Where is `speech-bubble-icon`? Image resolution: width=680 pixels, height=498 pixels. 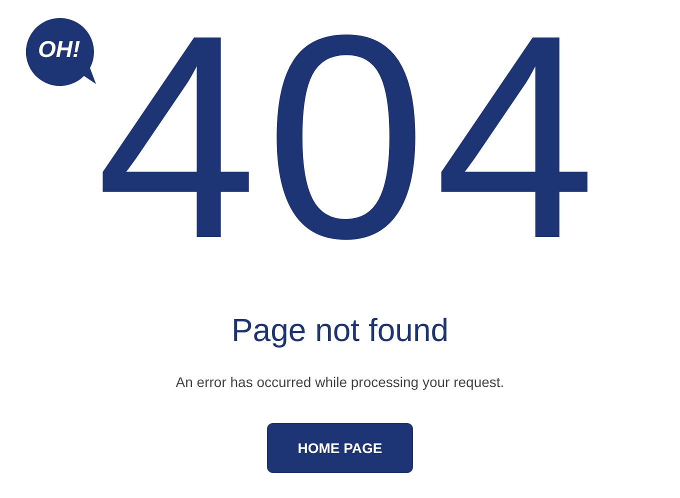
speech-bubble-icon is located at coordinates (62, 52).